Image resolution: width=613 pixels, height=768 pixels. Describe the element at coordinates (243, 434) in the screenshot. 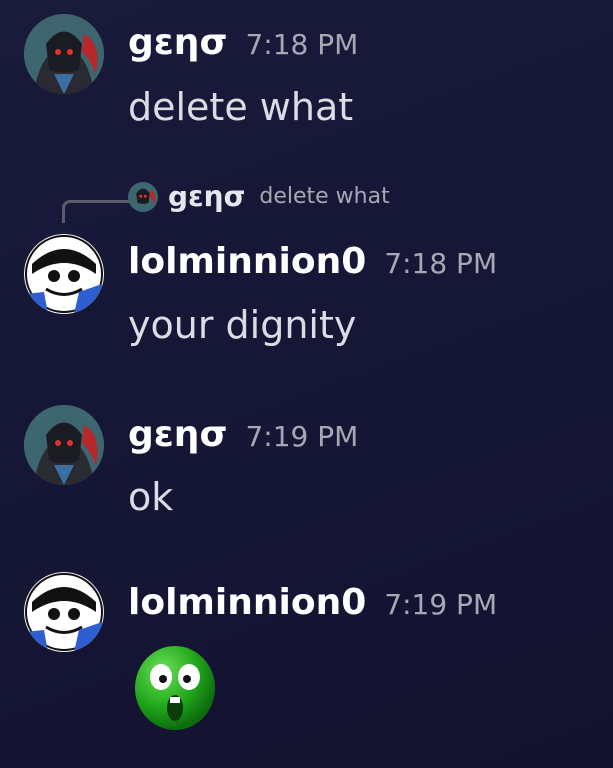

I see `message-header: gεησ 7:19 PM` at that location.